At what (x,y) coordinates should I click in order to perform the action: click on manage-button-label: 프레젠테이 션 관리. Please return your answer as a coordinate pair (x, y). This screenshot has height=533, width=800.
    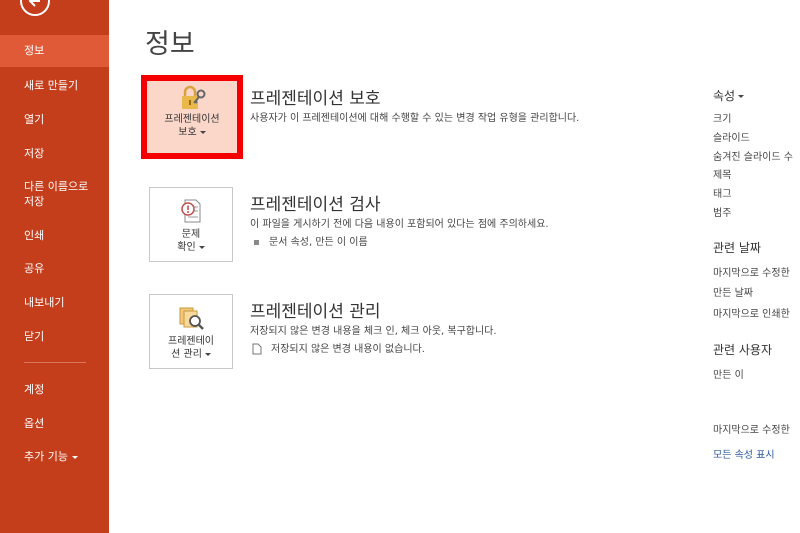
    Looking at the image, I should click on (191, 348).